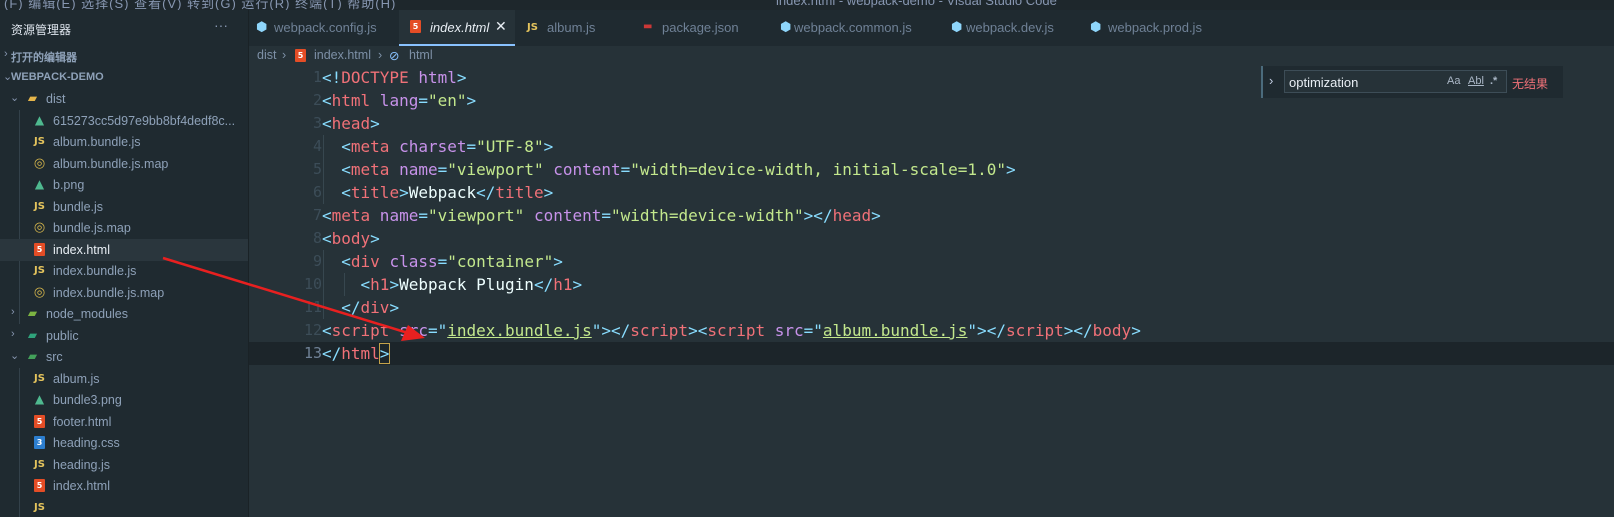 This screenshot has height=517, width=1614. What do you see at coordinates (124, 271) in the screenshot?
I see `tree-item: JS index.bundle.js` at bounding box center [124, 271].